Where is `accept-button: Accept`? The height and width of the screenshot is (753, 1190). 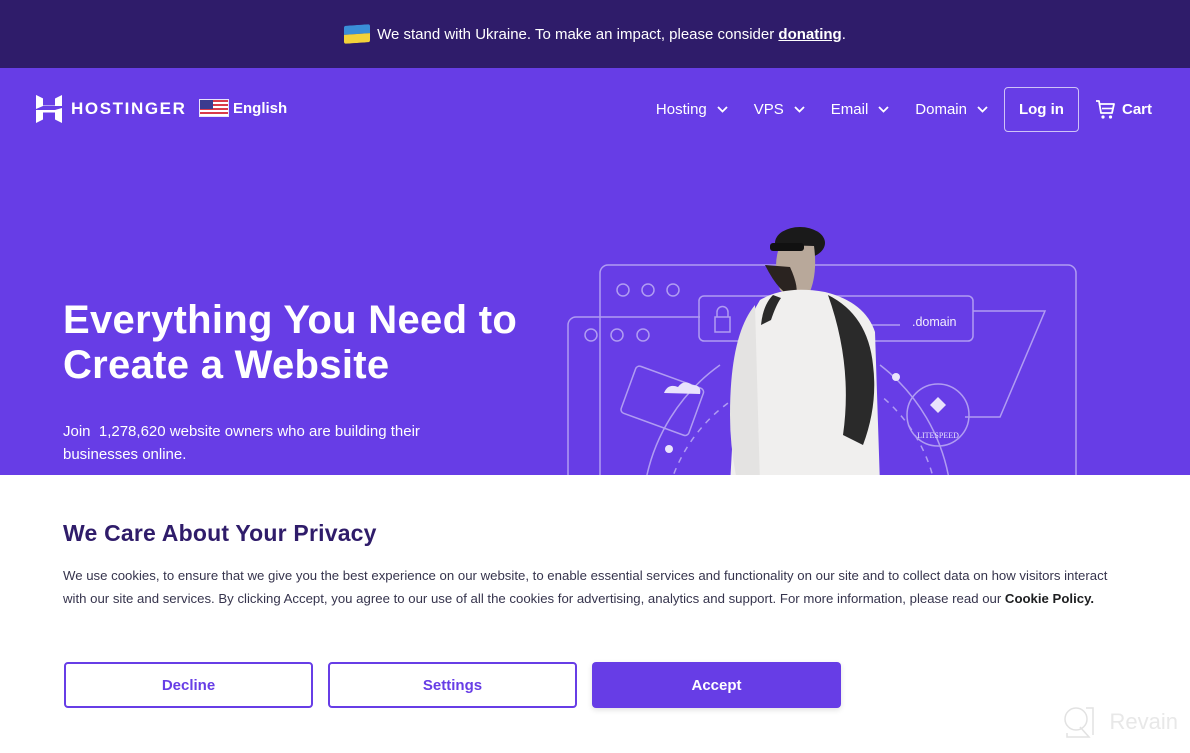
accept-button: Accept is located at coordinates (716, 685).